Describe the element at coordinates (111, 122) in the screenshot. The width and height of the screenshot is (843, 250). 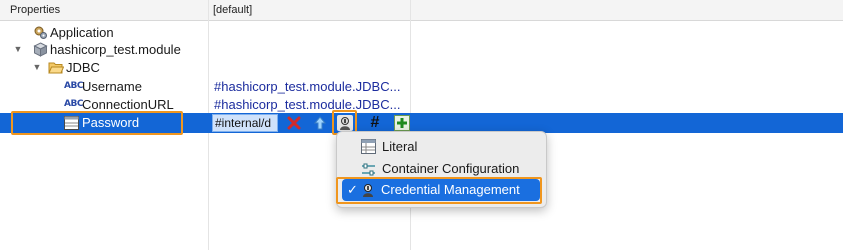
I see `tree-label: Password` at that location.